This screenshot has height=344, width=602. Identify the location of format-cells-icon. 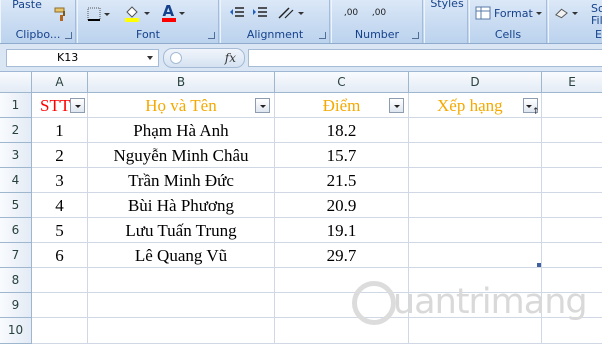
(483, 13).